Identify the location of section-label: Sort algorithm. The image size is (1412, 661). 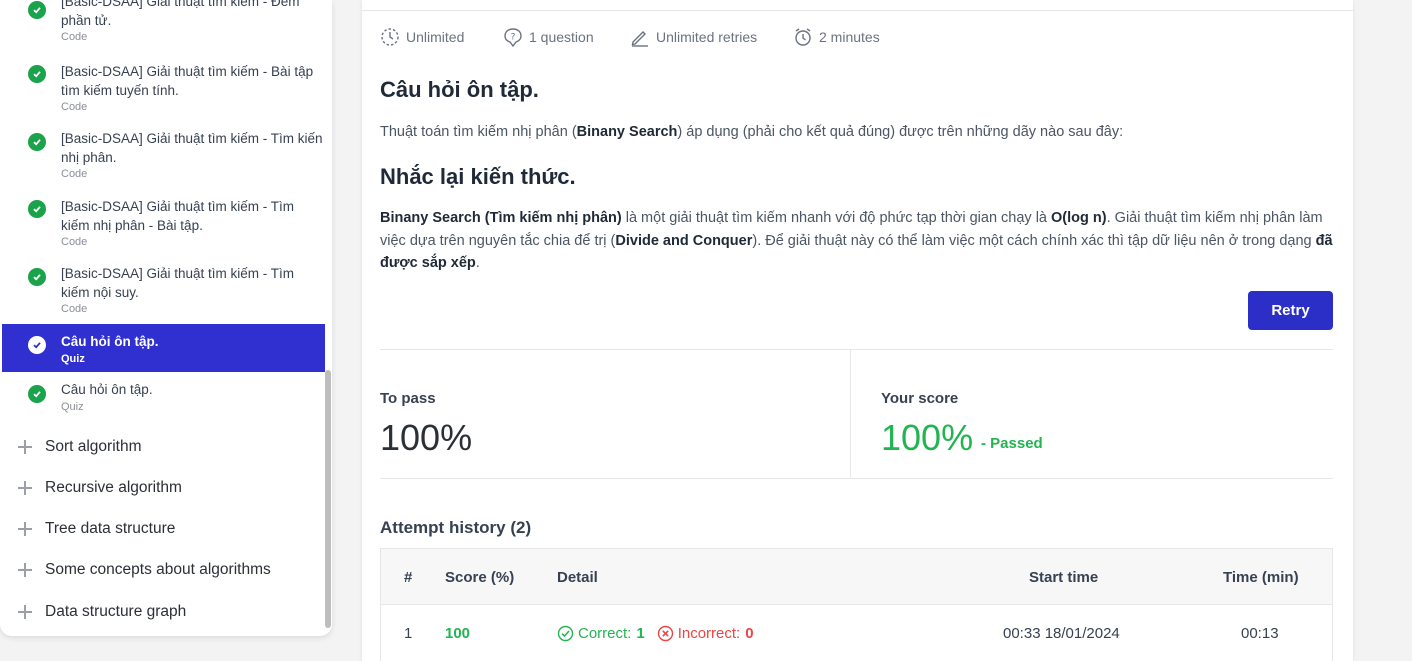
(93, 446).